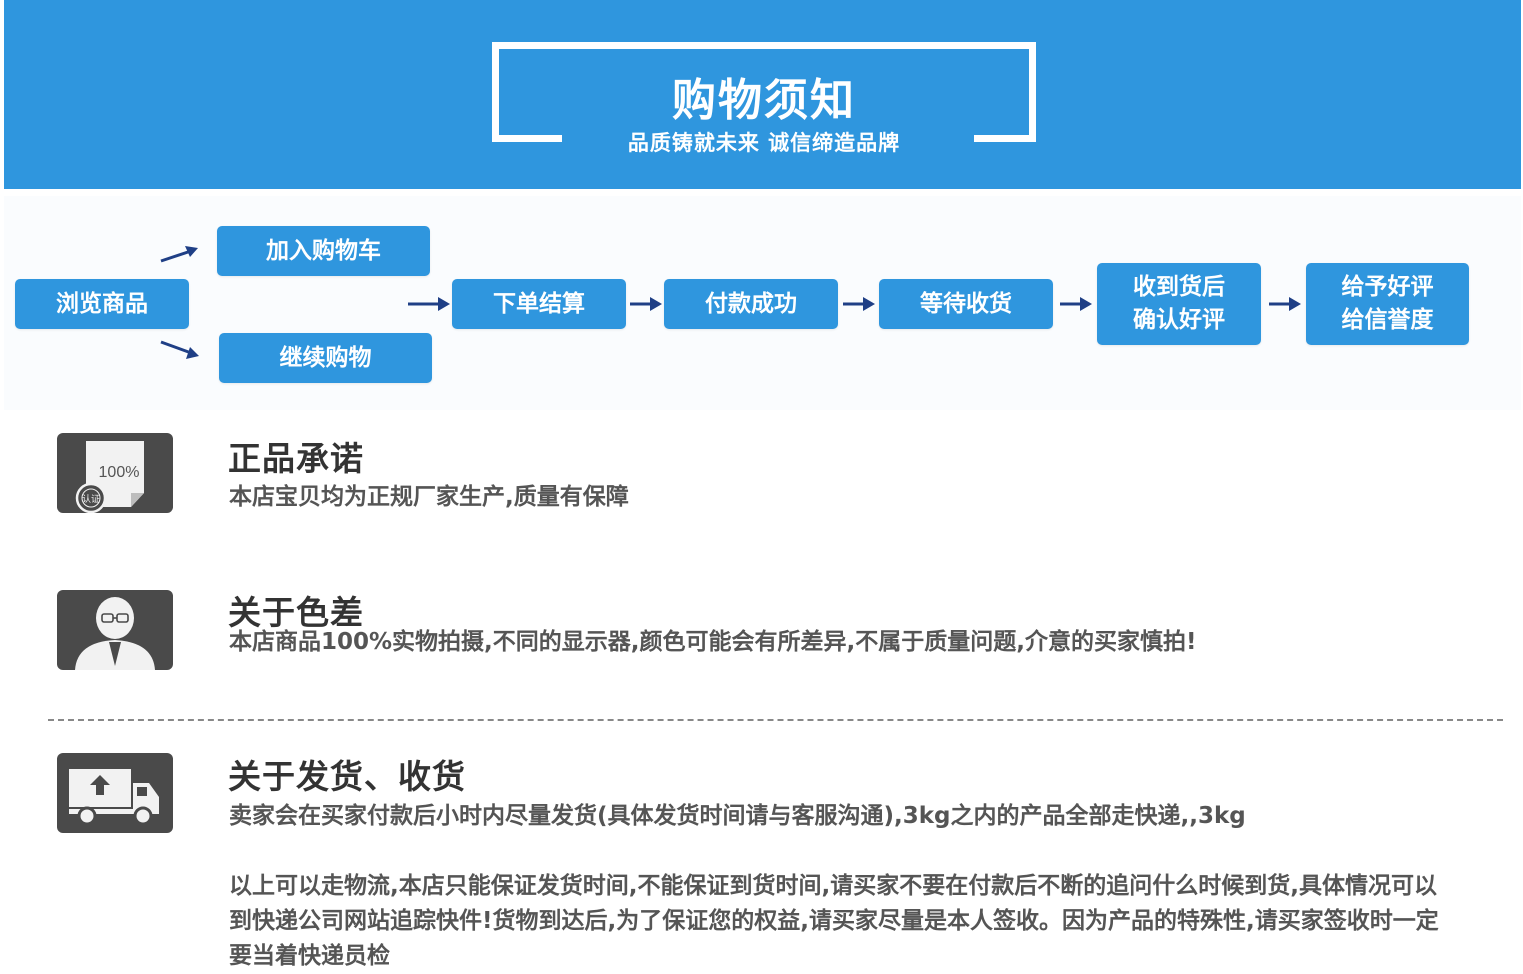 This screenshot has height=974, width=1523. I want to click on certificate-icon: 100% 认证, so click(115, 473).